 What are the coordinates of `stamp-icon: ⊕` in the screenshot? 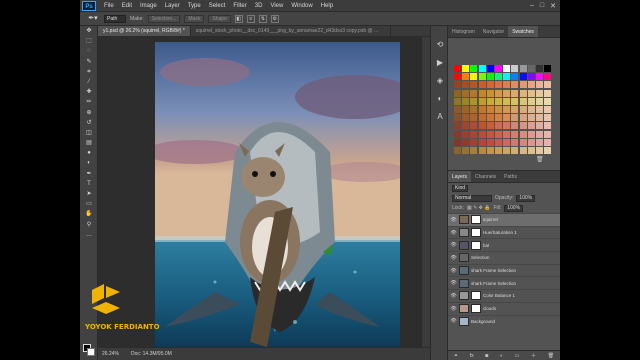 It's located at (89, 113).